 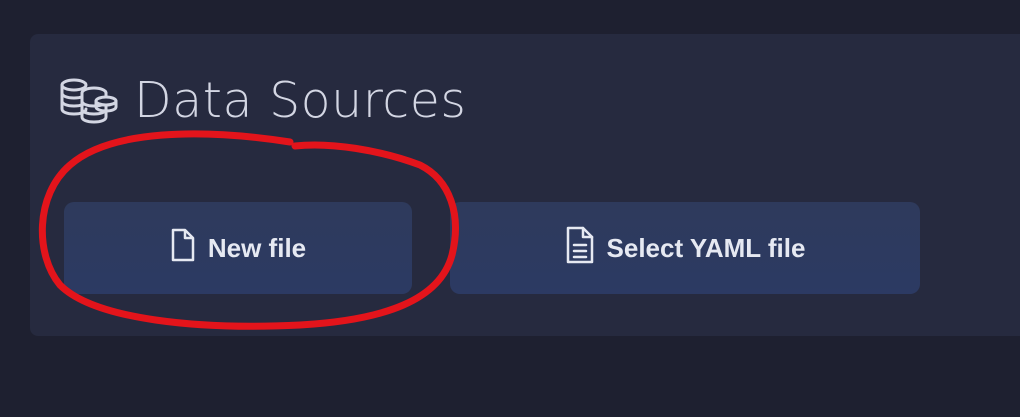 I want to click on new-file-button: New file, so click(x=238, y=248).